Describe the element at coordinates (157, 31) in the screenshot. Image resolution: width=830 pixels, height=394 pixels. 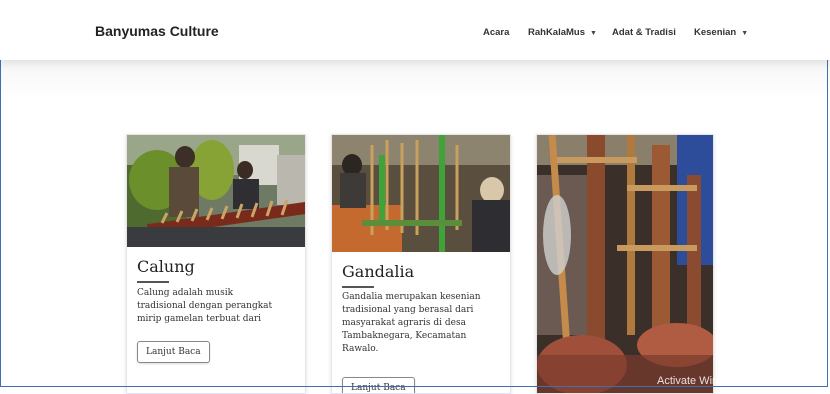
I see `brand-logo: Banyumas Culture` at that location.